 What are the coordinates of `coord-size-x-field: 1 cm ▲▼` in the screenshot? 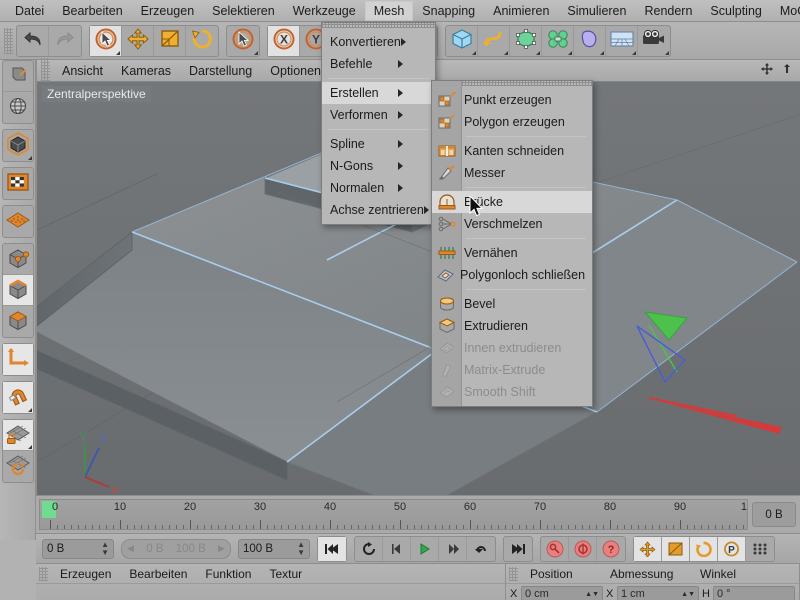 It's located at (658, 593).